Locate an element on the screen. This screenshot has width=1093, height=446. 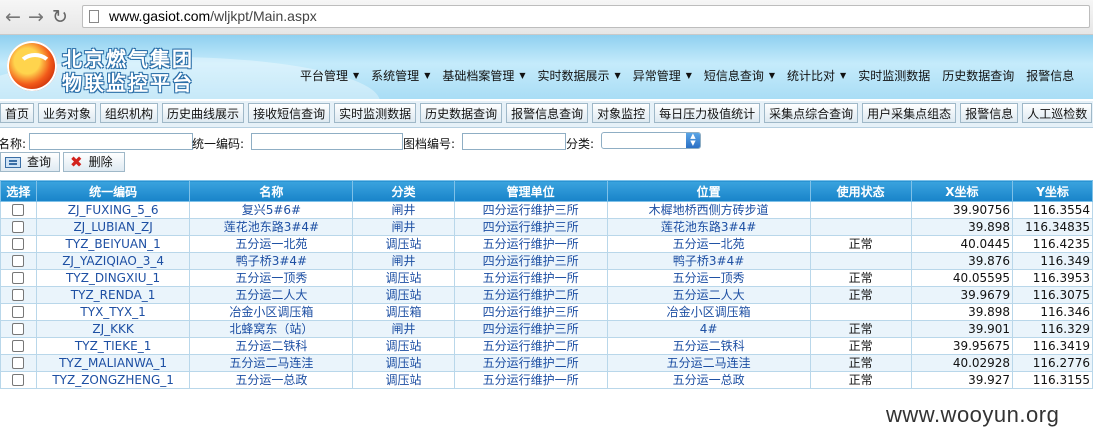
cell-code: TYZ_TIEKE_1 is located at coordinates (113, 346).